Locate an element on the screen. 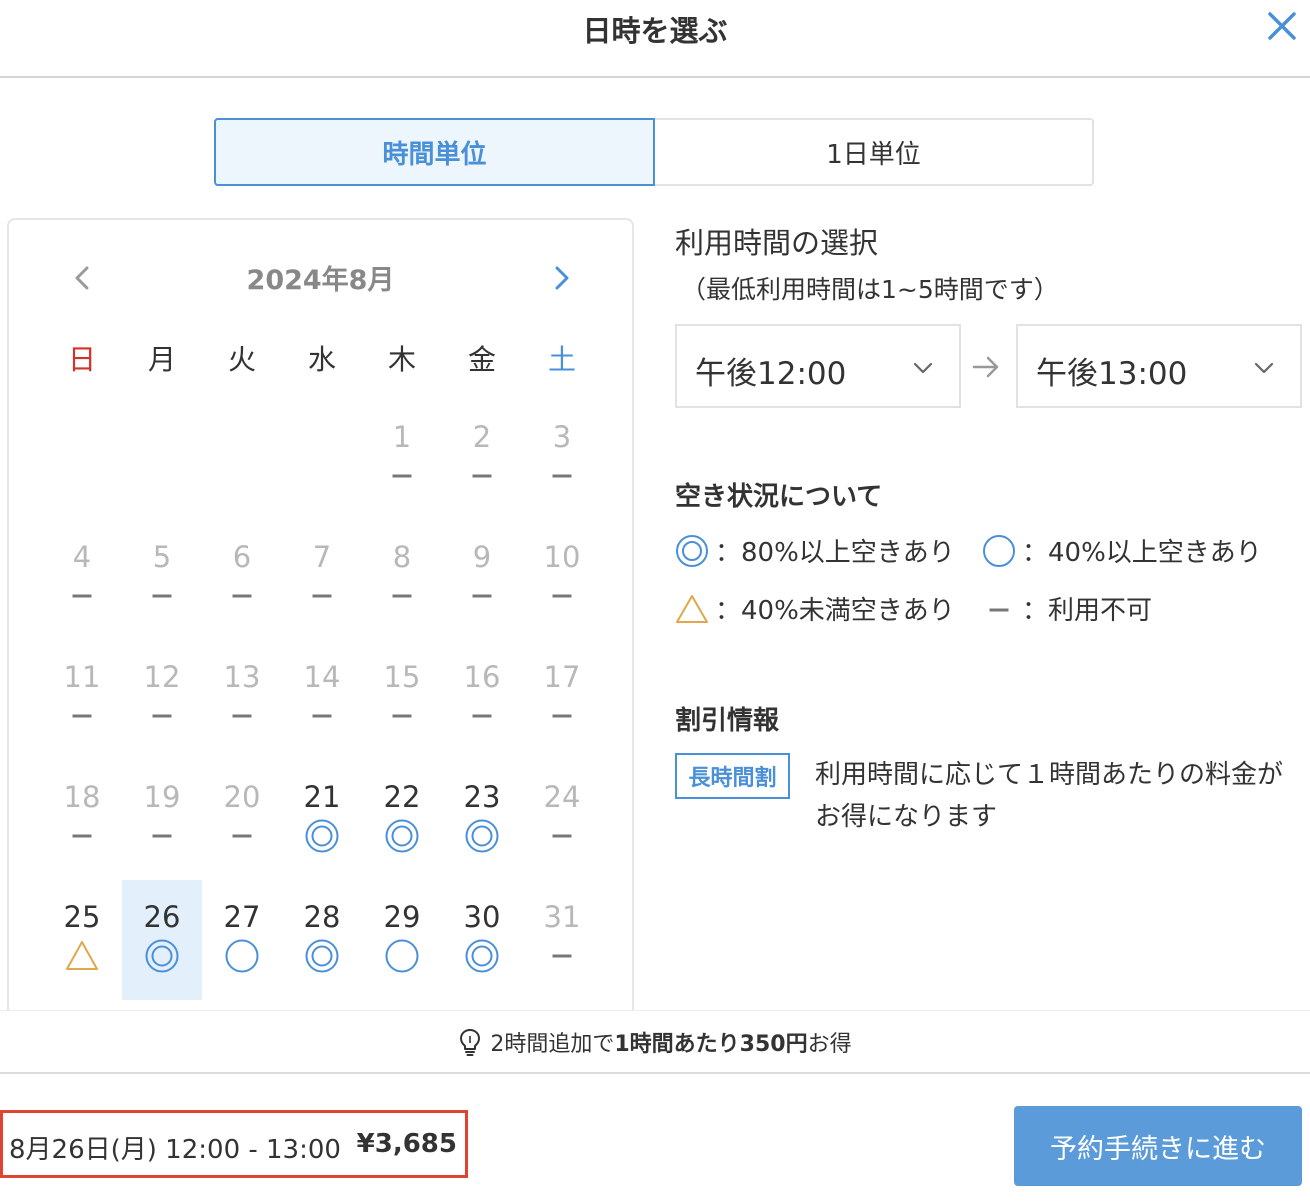 The width and height of the screenshot is (1310, 1202). chevron-down-icon is located at coordinates (1264, 368).